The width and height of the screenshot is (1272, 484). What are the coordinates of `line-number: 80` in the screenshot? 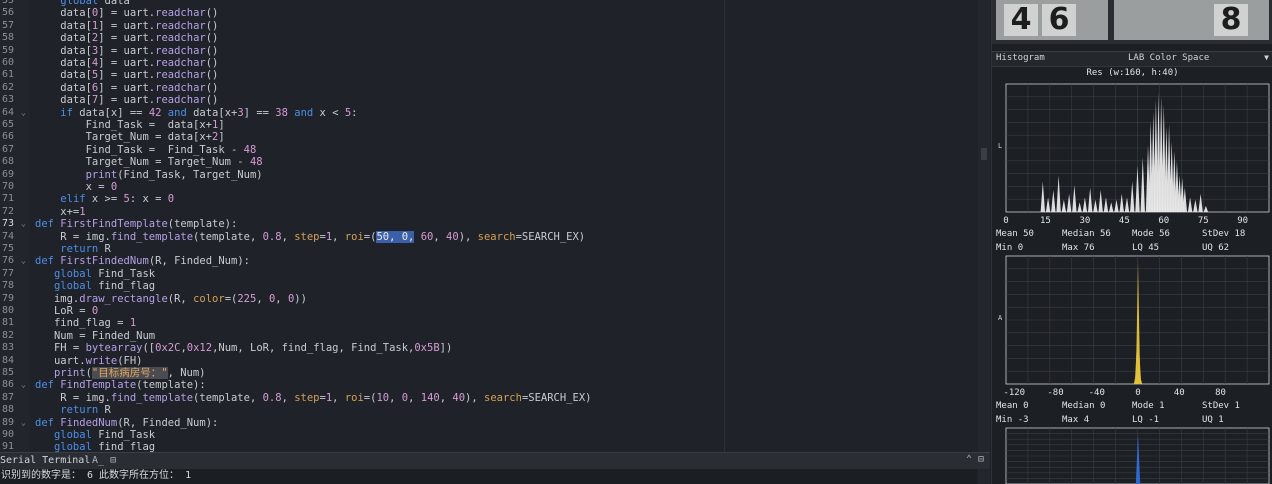 It's located at (7, 310).